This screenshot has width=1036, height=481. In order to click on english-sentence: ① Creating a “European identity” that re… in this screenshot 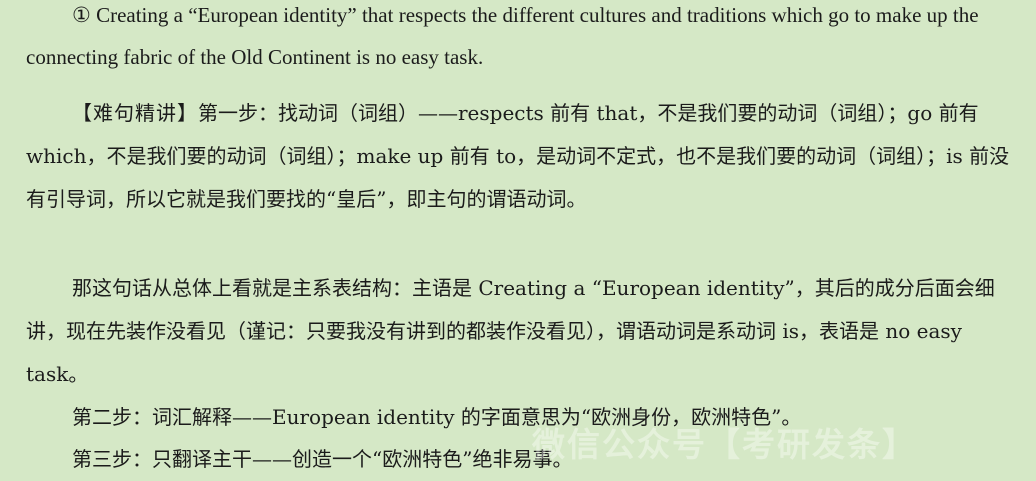, I will do `click(502, 36)`.